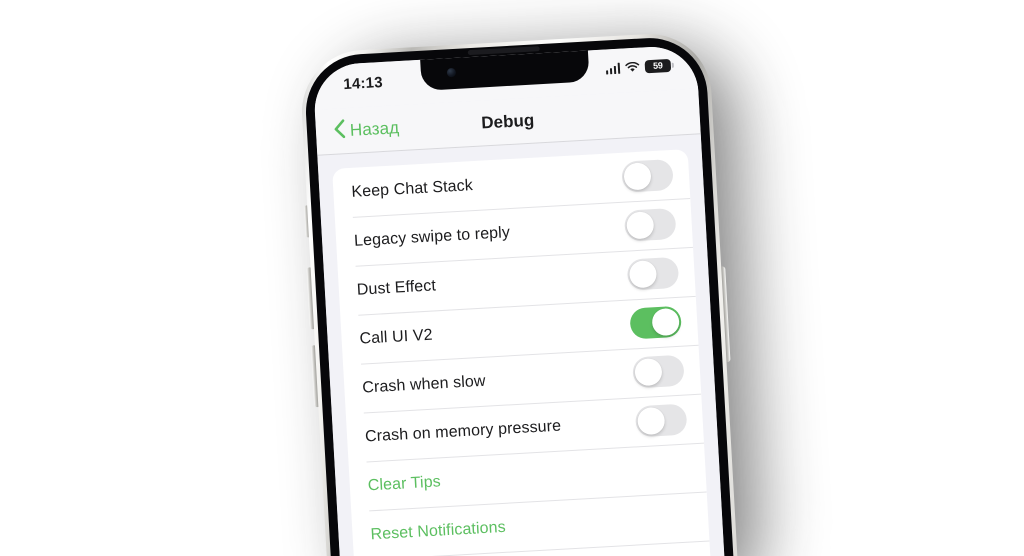 The width and height of the screenshot is (1024, 556). What do you see at coordinates (463, 431) in the screenshot?
I see `row-label: Crash on memory pressure` at bounding box center [463, 431].